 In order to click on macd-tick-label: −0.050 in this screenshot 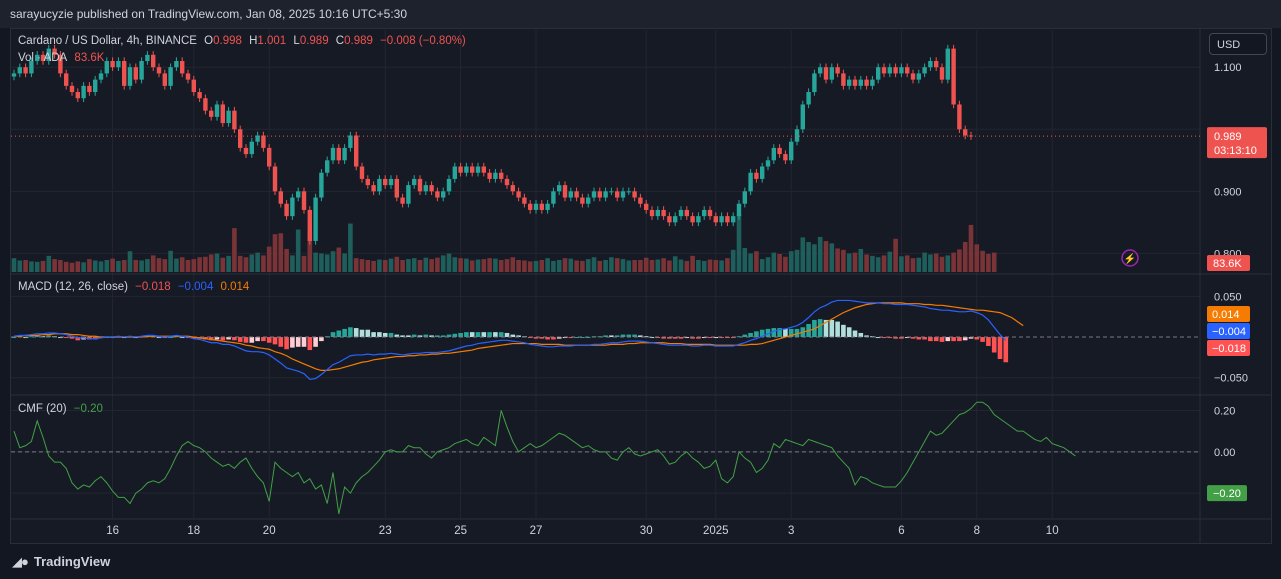, I will do `click(1231, 379)`.